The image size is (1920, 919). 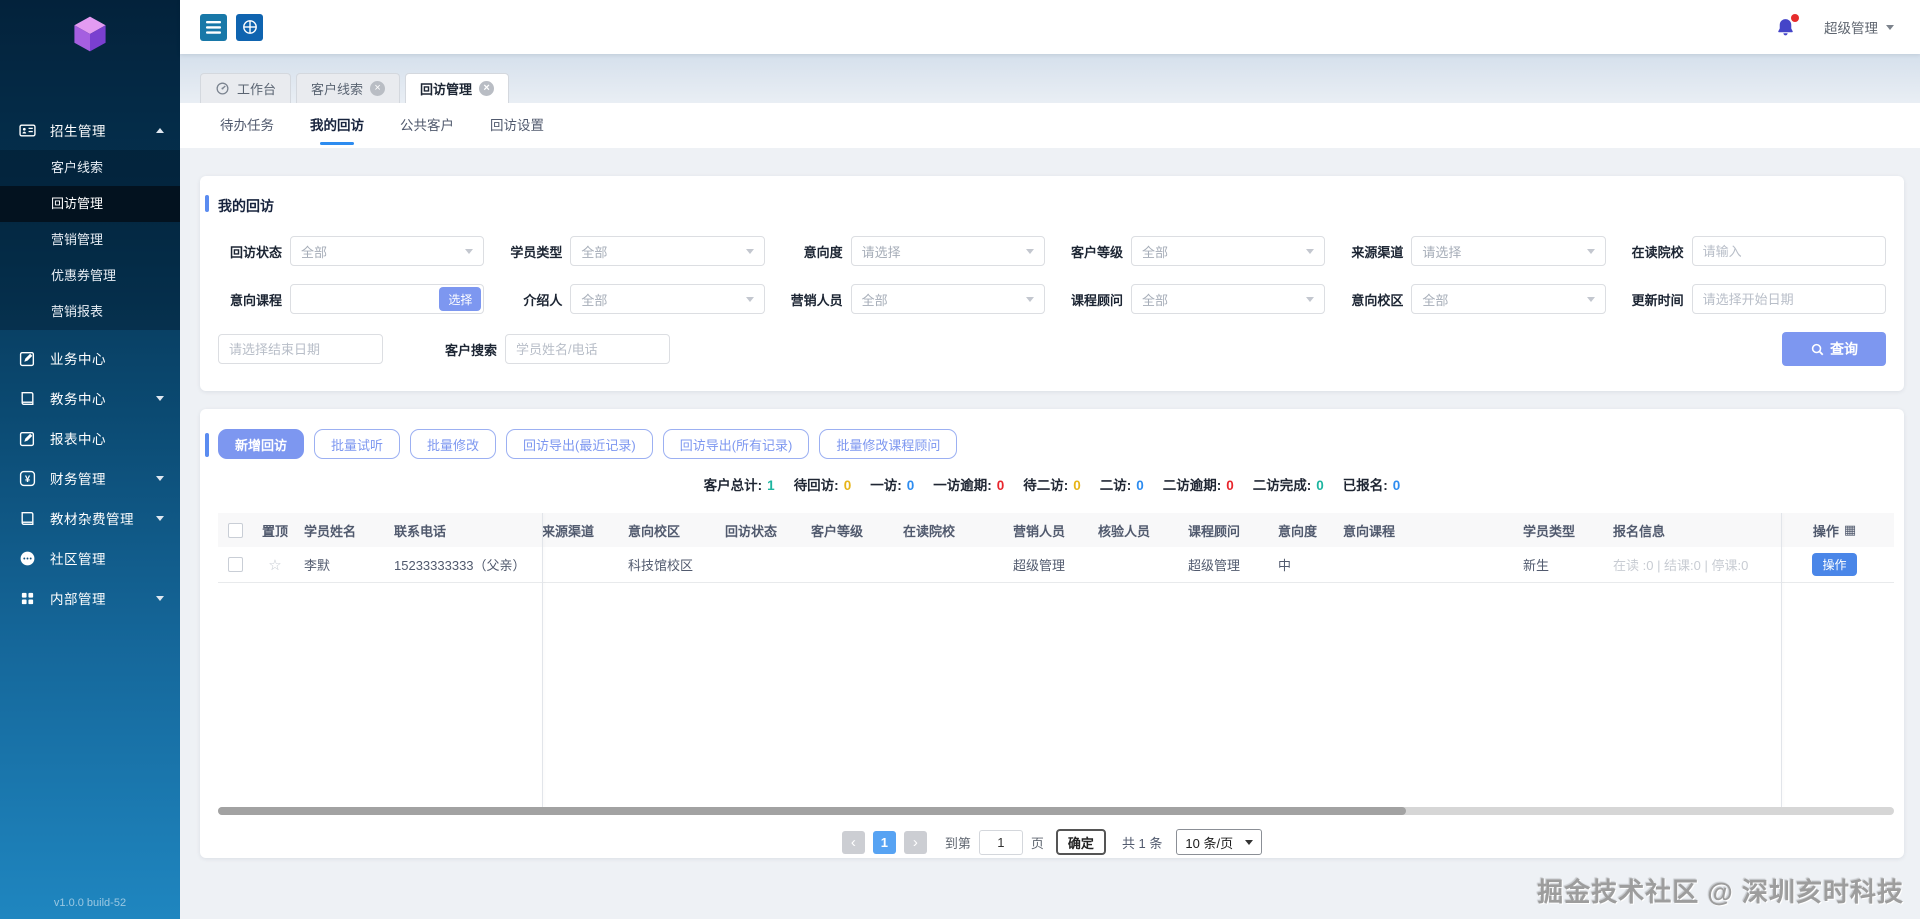 What do you see at coordinates (453, 444) in the screenshot?
I see `batch-edit-button: 批量修改` at bounding box center [453, 444].